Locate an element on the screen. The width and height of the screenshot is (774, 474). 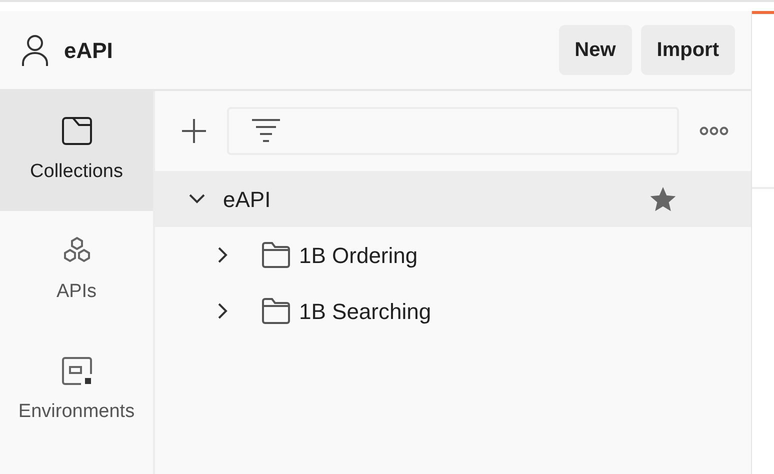
collection-icon is located at coordinates (76, 131).